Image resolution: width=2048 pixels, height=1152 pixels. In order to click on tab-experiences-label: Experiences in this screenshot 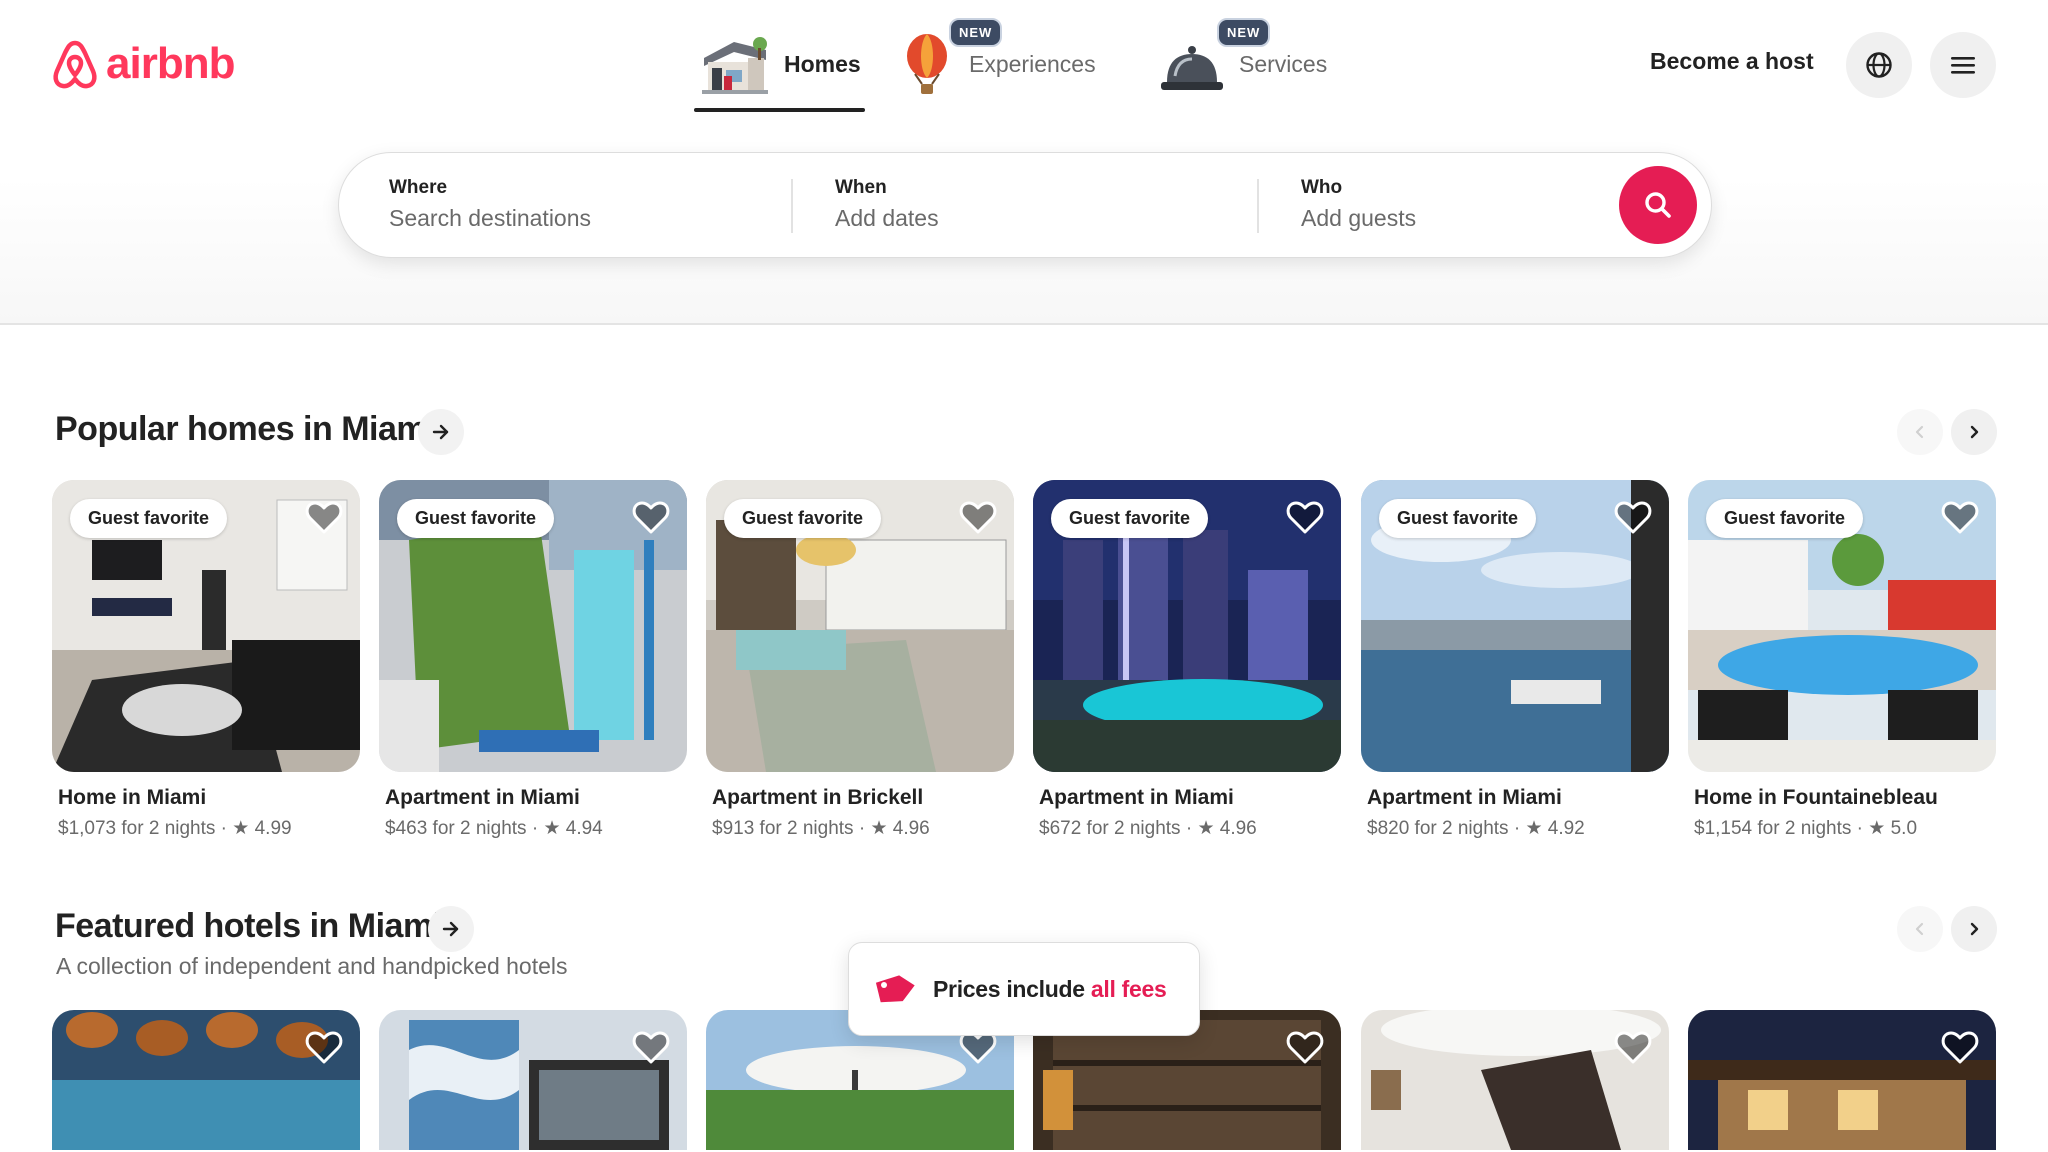, I will do `click(1032, 63)`.